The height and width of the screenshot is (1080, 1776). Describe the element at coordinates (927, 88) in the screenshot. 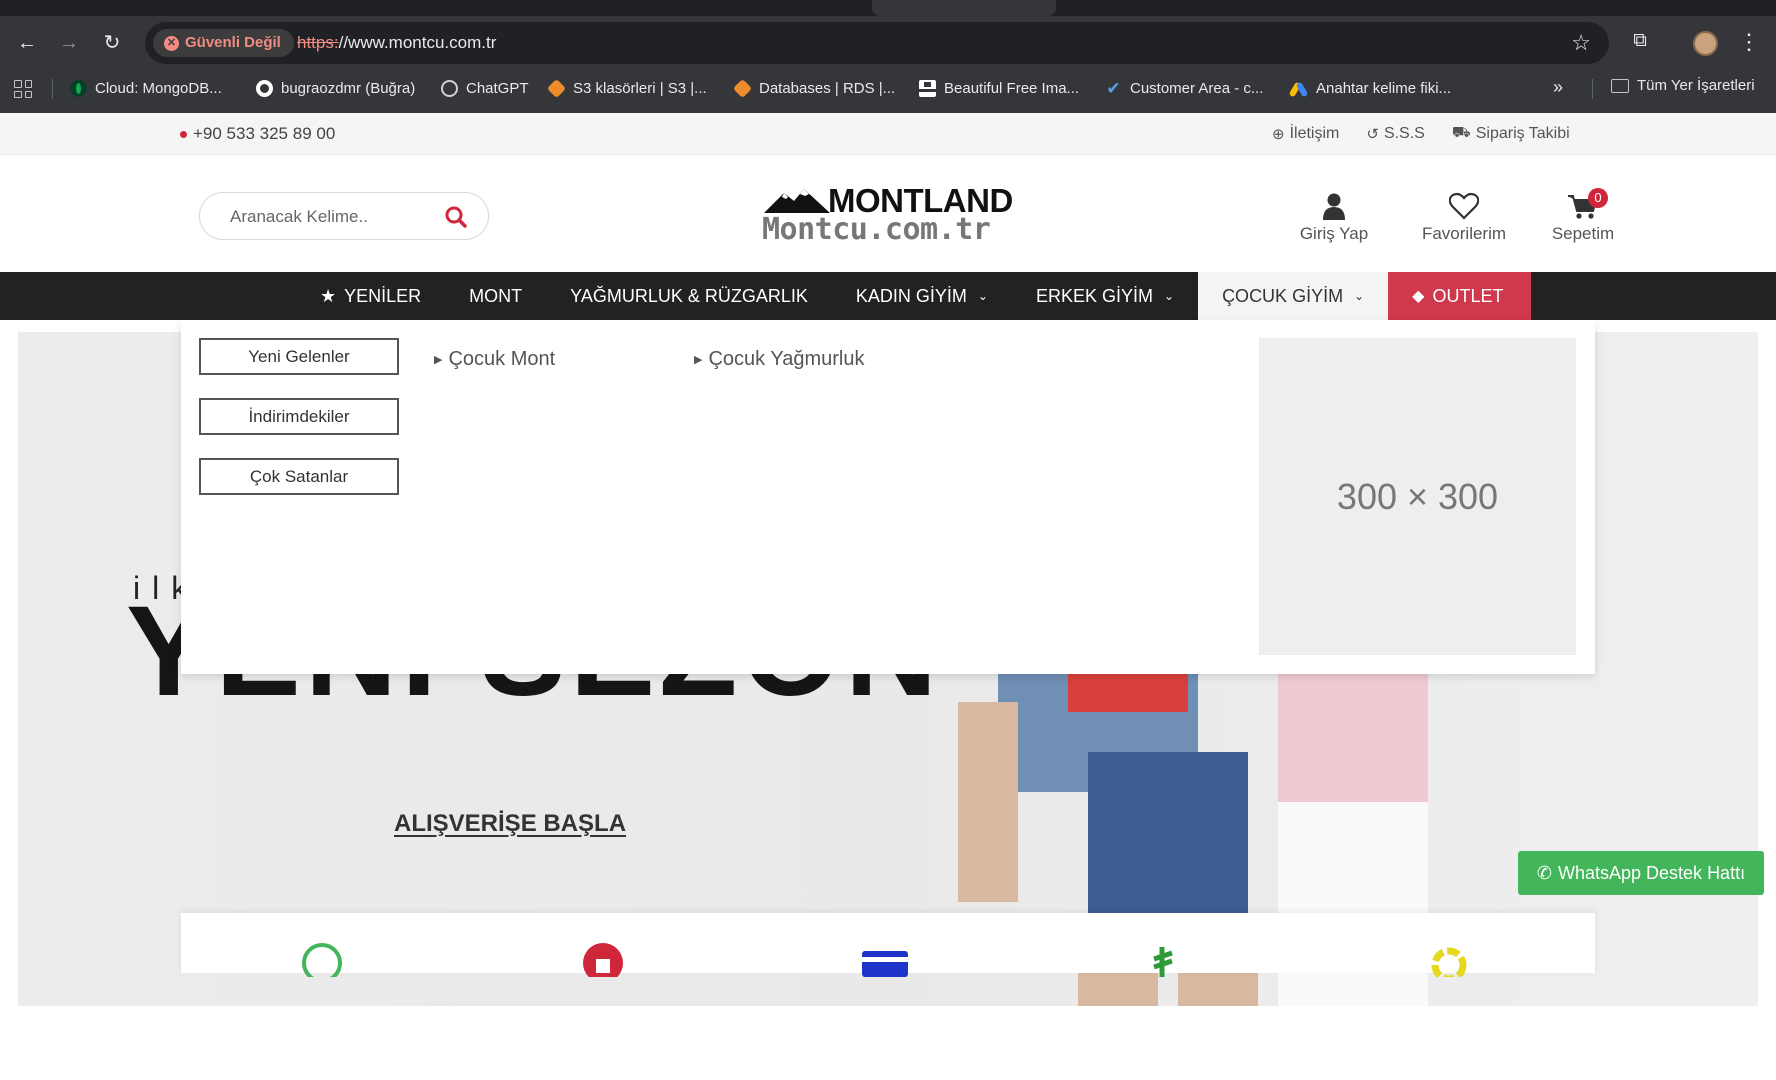

I see `unsplash-icon` at that location.